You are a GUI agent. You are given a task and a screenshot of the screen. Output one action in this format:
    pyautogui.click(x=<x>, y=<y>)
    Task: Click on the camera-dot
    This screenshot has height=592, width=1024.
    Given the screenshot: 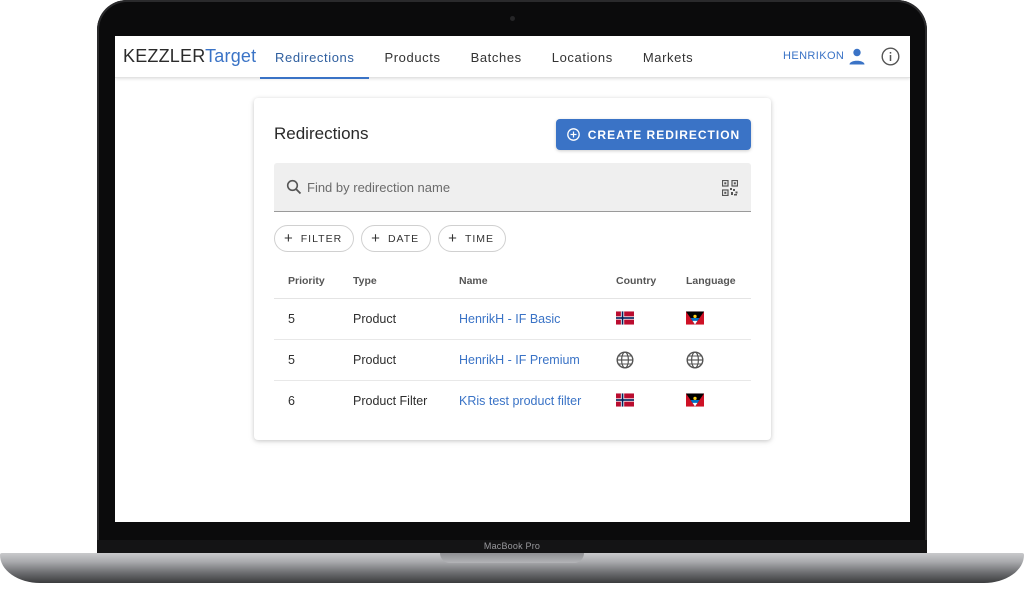 What is the action you would take?
    pyautogui.click(x=512, y=18)
    